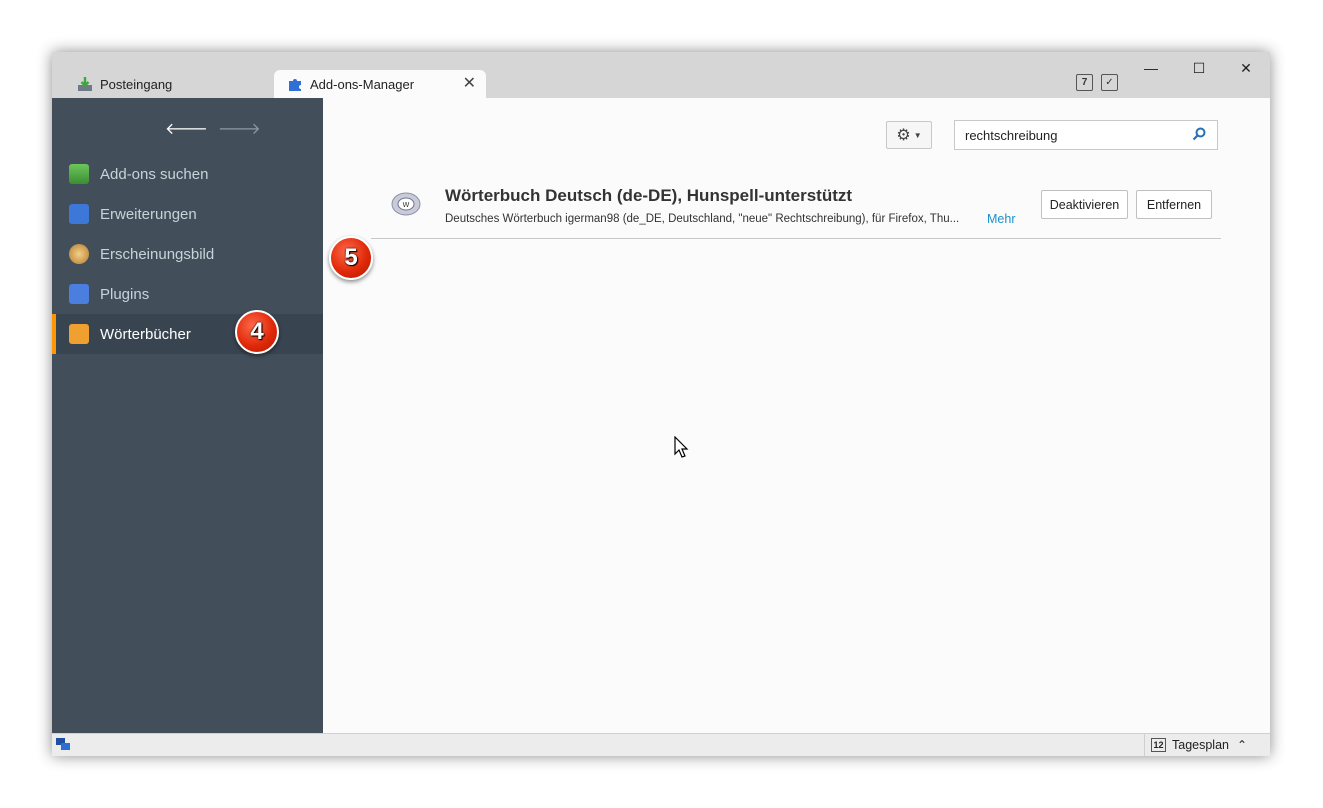 The height and width of the screenshot is (808, 1323). What do you see at coordinates (125, 294) in the screenshot?
I see `category-label: Plugins` at bounding box center [125, 294].